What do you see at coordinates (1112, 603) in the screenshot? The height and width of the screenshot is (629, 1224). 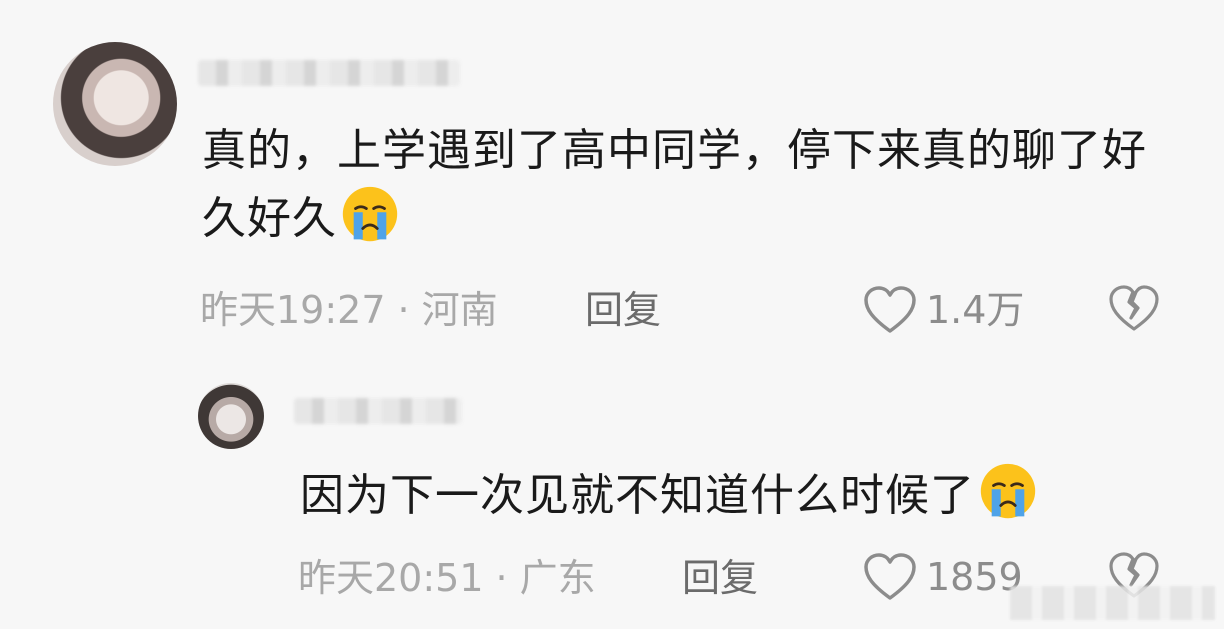 I see `blurred-watermark` at bounding box center [1112, 603].